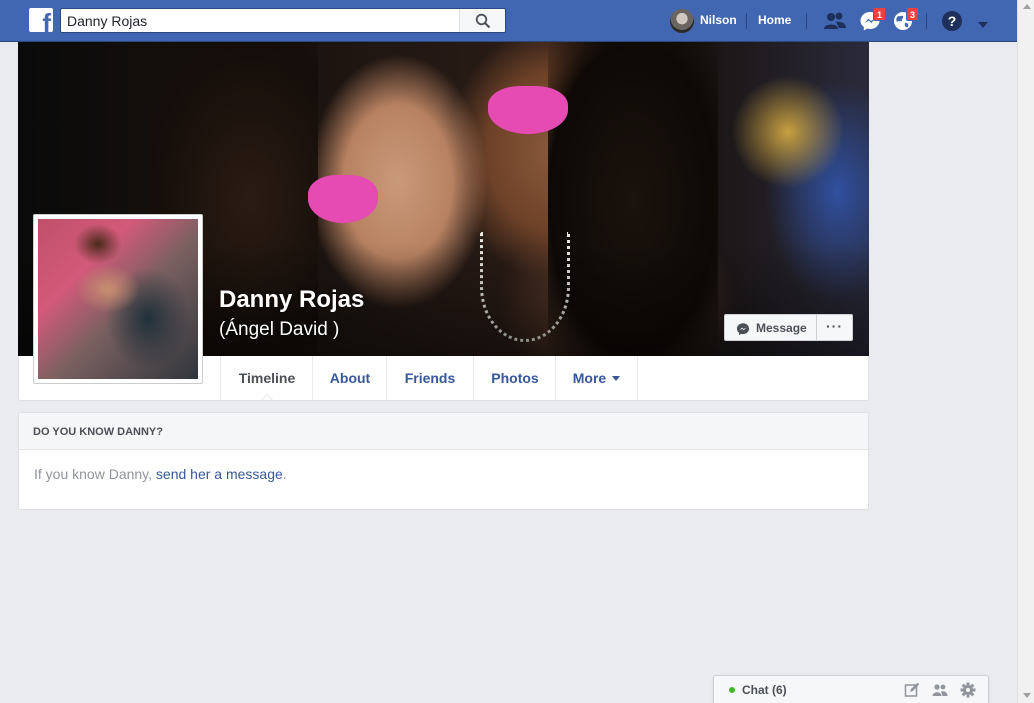 The height and width of the screenshot is (703, 1034). I want to click on page-scrollbar, so click(1025, 351).